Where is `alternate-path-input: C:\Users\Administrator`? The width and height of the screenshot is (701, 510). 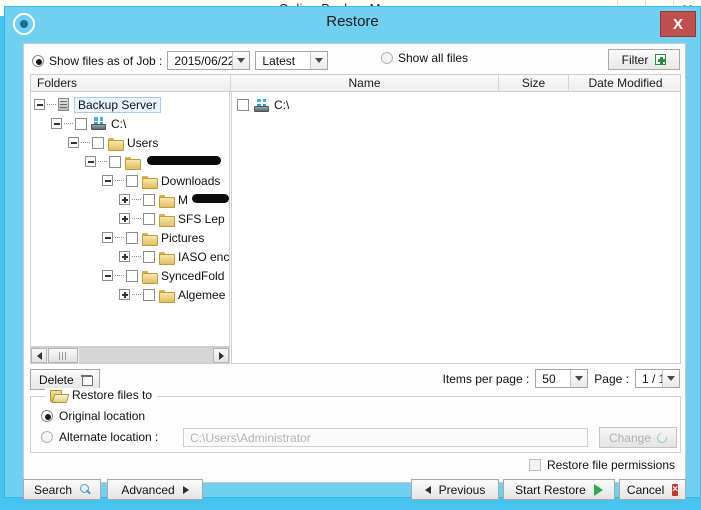
alternate-path-input: C:\Users\Administrator is located at coordinates (385, 437).